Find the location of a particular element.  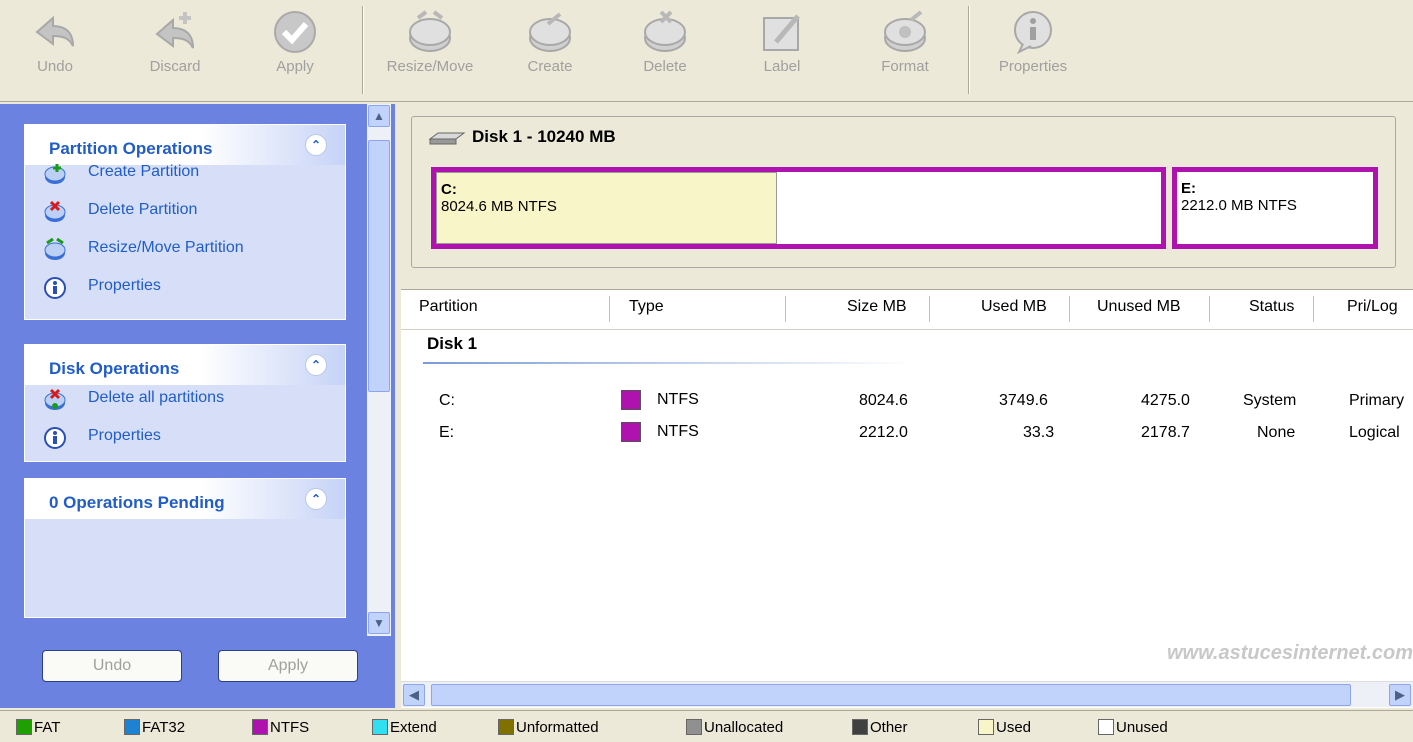

pending-operations-header: 0 Operations Pending ⌃ is located at coordinates (185, 499).